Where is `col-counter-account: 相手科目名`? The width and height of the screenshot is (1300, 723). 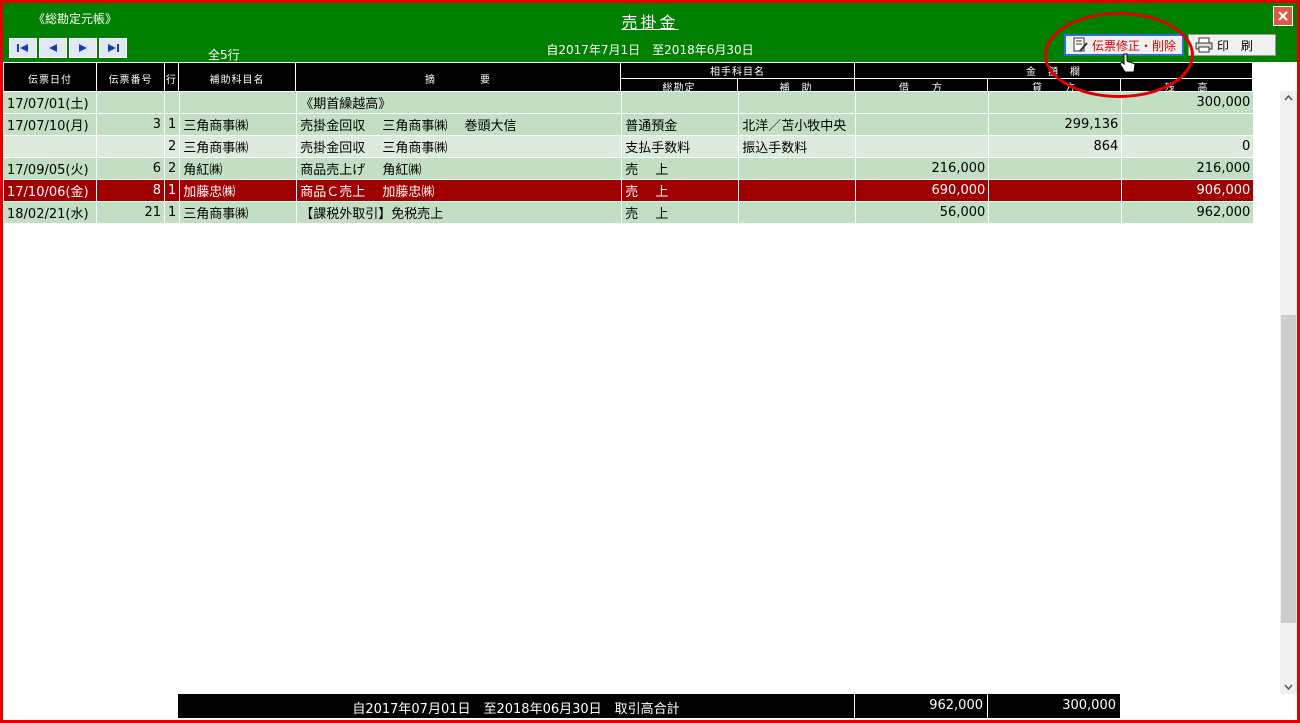
col-counter-account: 相手科目名 is located at coordinates (737, 70).